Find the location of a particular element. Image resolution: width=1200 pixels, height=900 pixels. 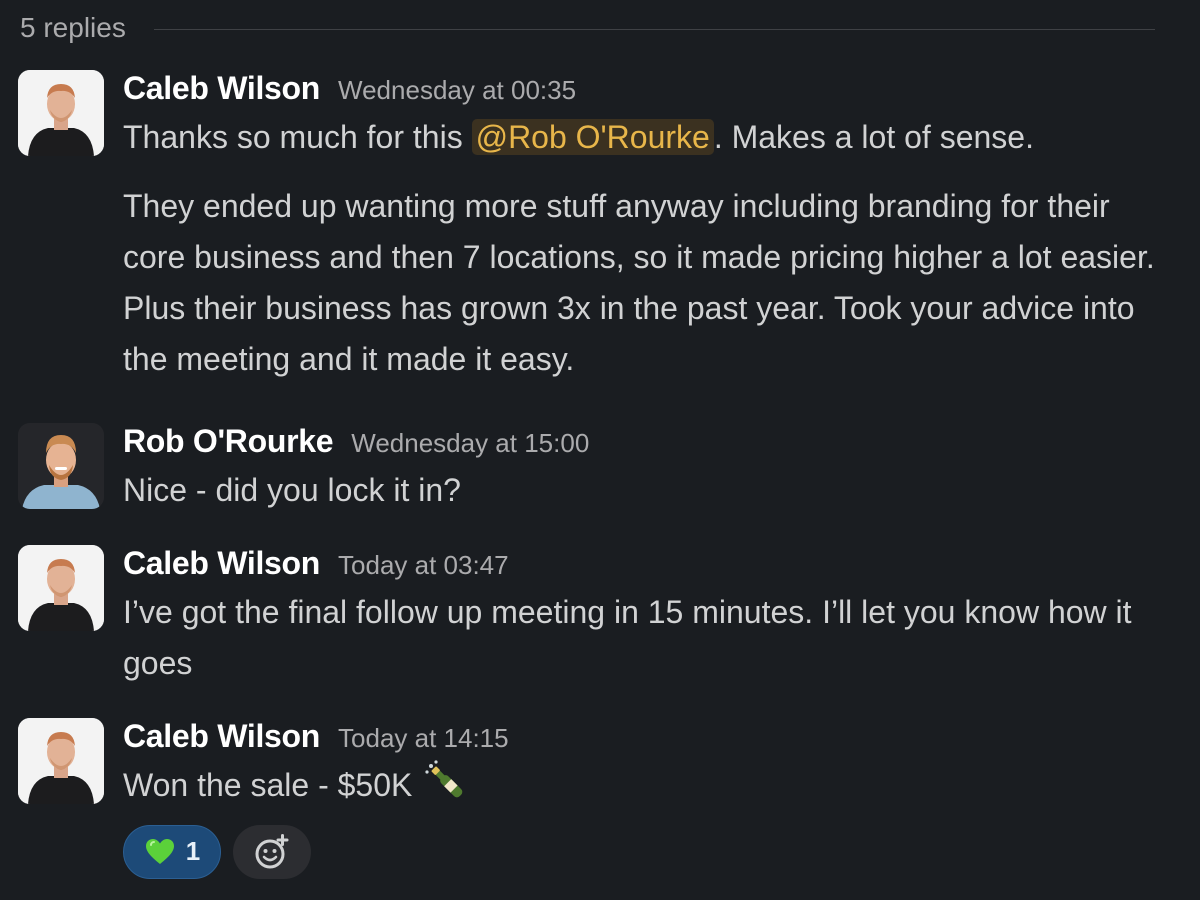

reaction-green-heart: 1 is located at coordinates (172, 851).